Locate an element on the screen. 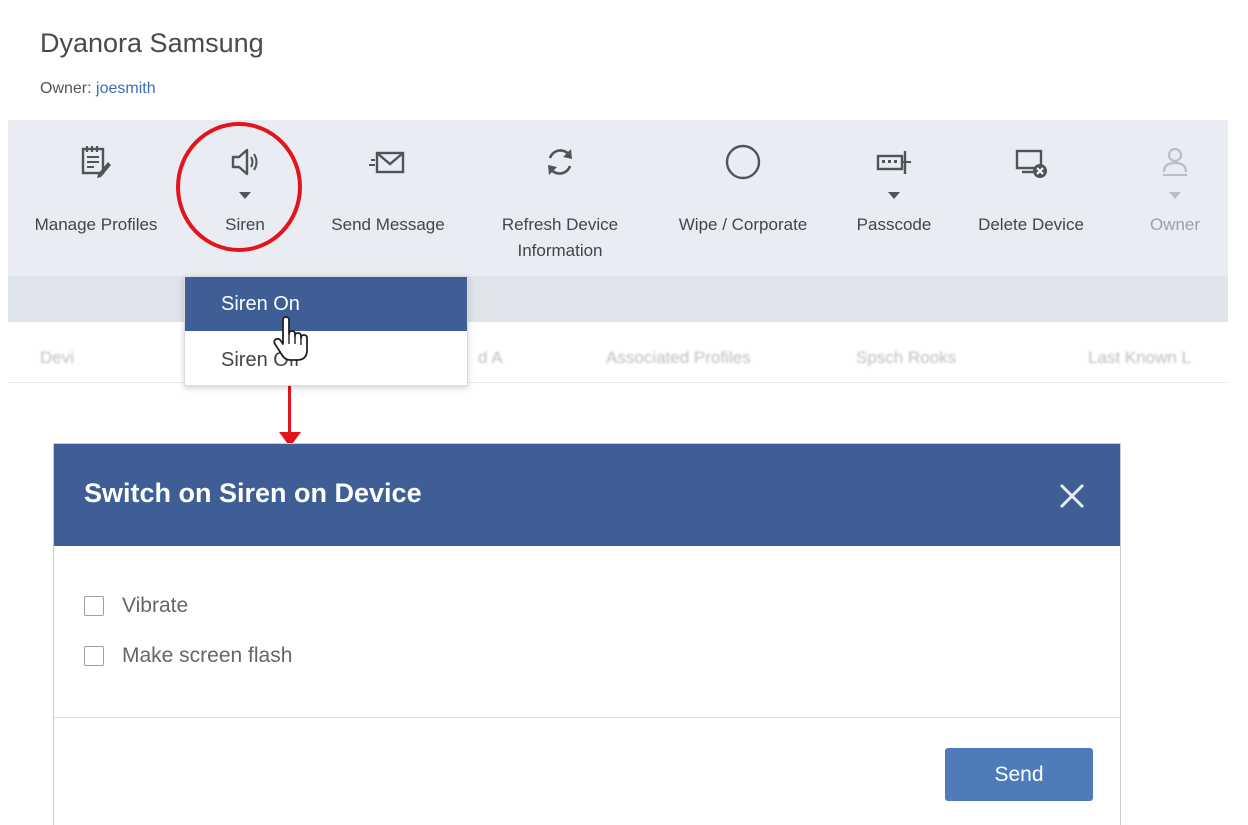  hand-cursor-icon is located at coordinates (290, 338).